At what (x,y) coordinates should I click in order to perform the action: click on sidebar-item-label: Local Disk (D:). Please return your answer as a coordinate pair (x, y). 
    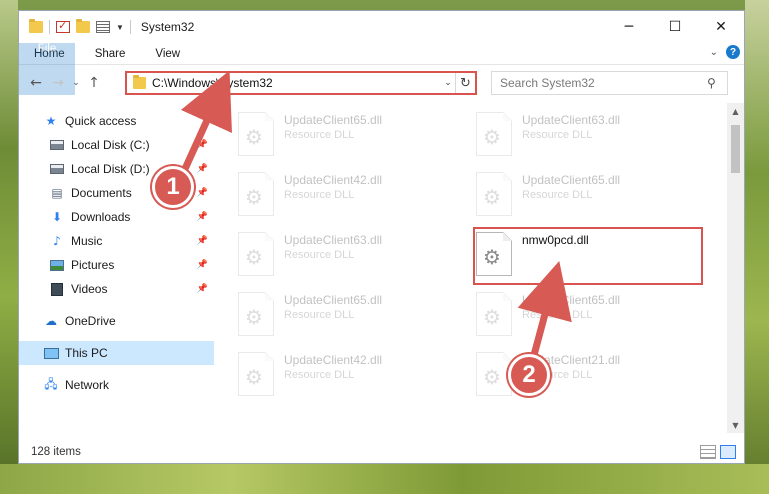
    Looking at the image, I should click on (110, 169).